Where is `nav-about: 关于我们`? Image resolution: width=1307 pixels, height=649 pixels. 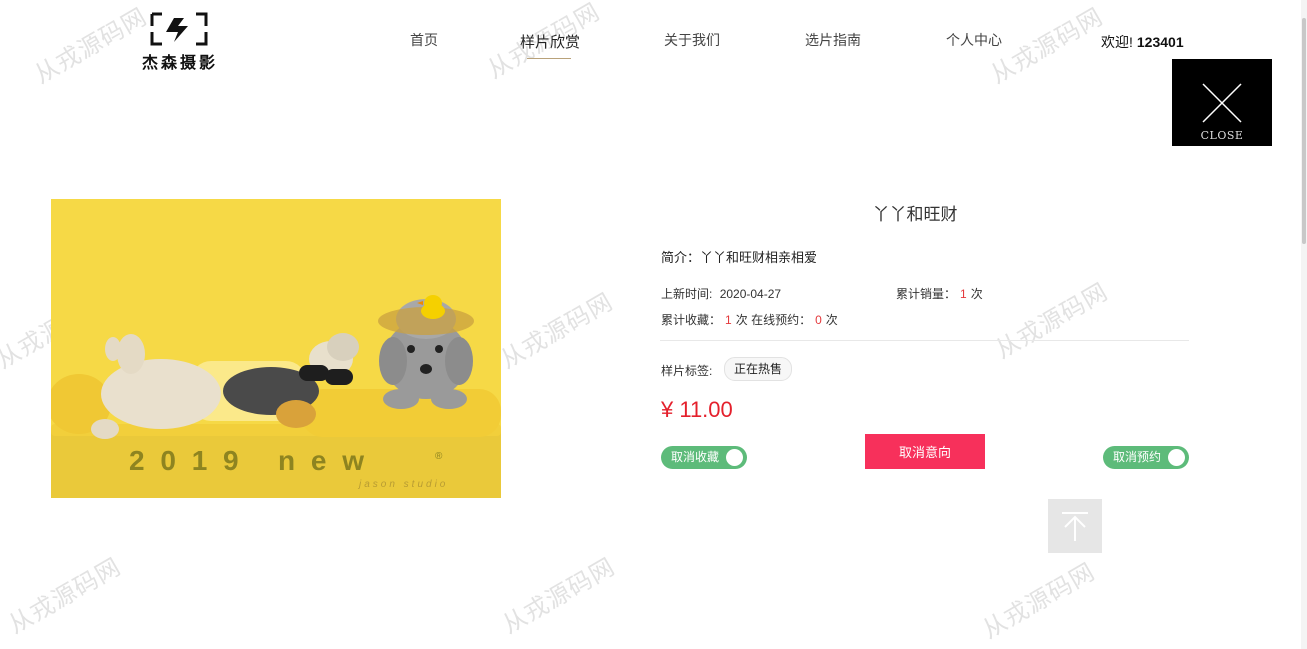
nav-about: 关于我们 is located at coordinates (692, 40).